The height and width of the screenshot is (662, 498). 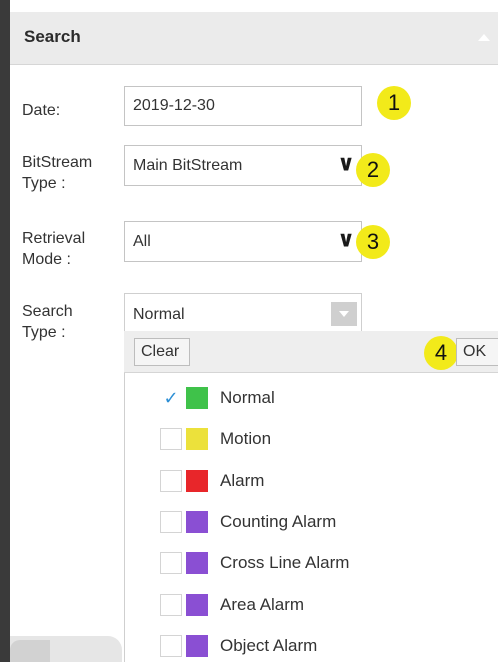 What do you see at coordinates (247, 397) in the screenshot?
I see `option-label: Normal` at bounding box center [247, 397].